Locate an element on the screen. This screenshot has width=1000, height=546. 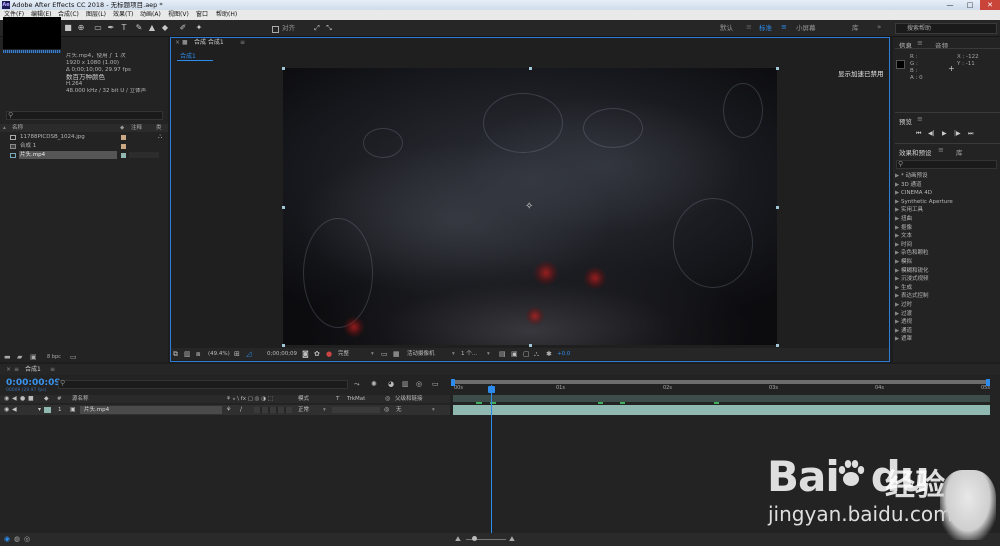
effect-category: ▶ 遮罩 is located at coordinates (947, 339).